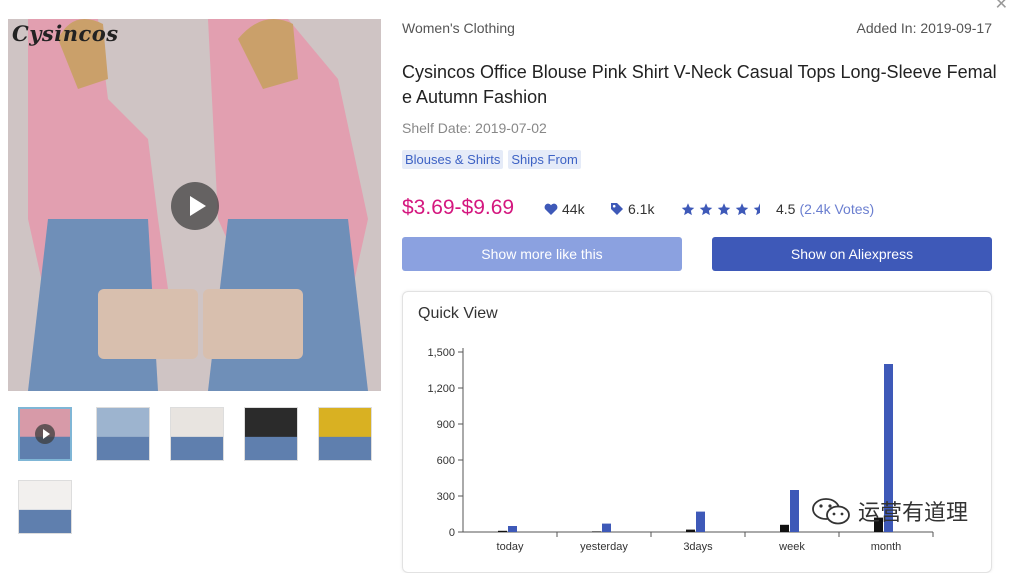  Describe the element at coordinates (641, 209) in the screenshot. I see `orders-count: 6.1k` at that location.